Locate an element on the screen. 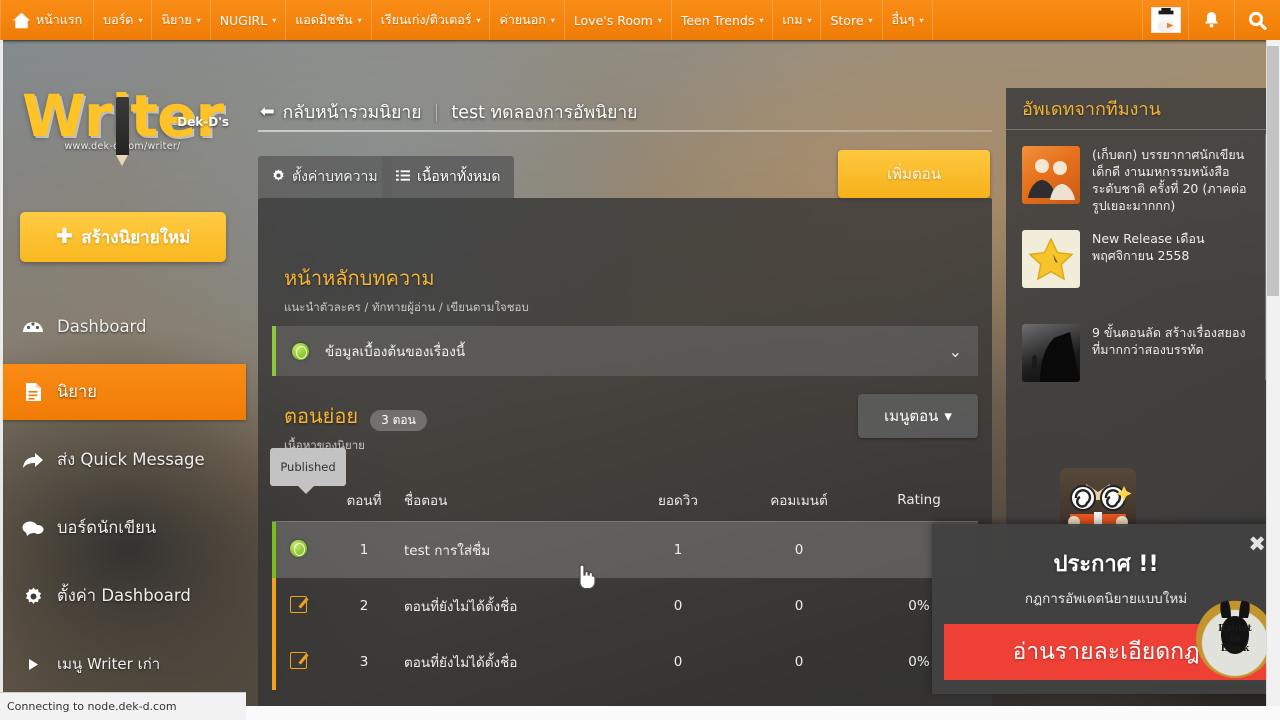 The width and height of the screenshot is (1280, 720). sidebar-item-dashboard: Dashboard is located at coordinates (123, 326).